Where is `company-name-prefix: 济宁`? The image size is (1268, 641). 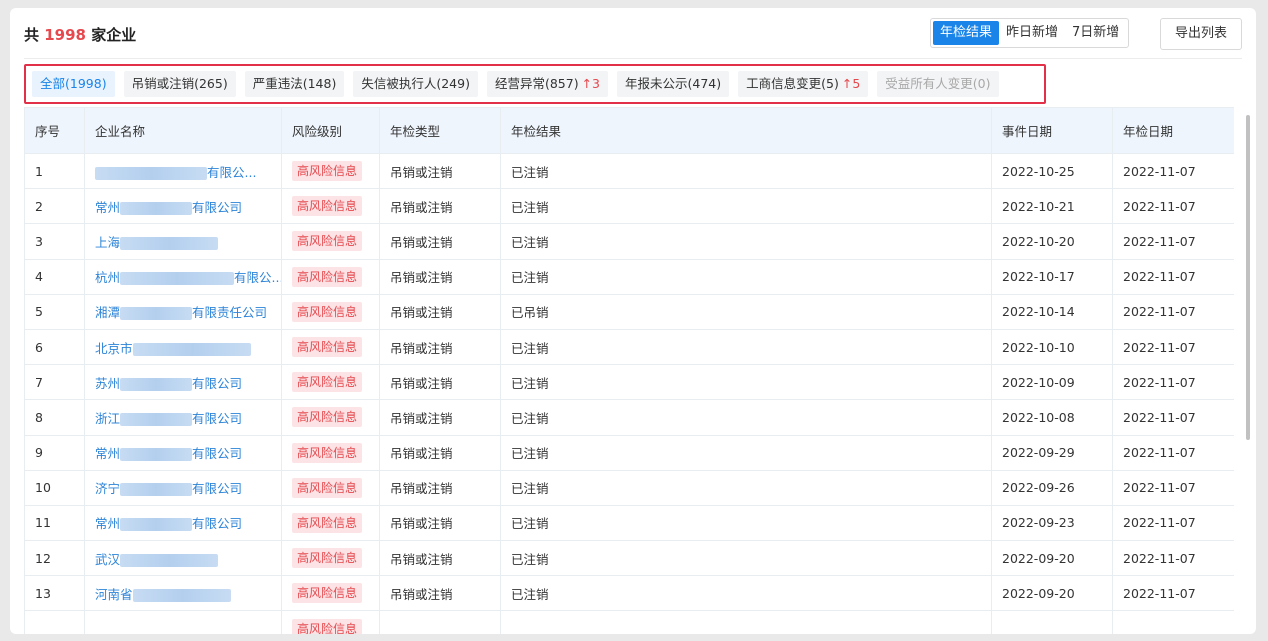
company-name-prefix: 济宁 is located at coordinates (108, 489).